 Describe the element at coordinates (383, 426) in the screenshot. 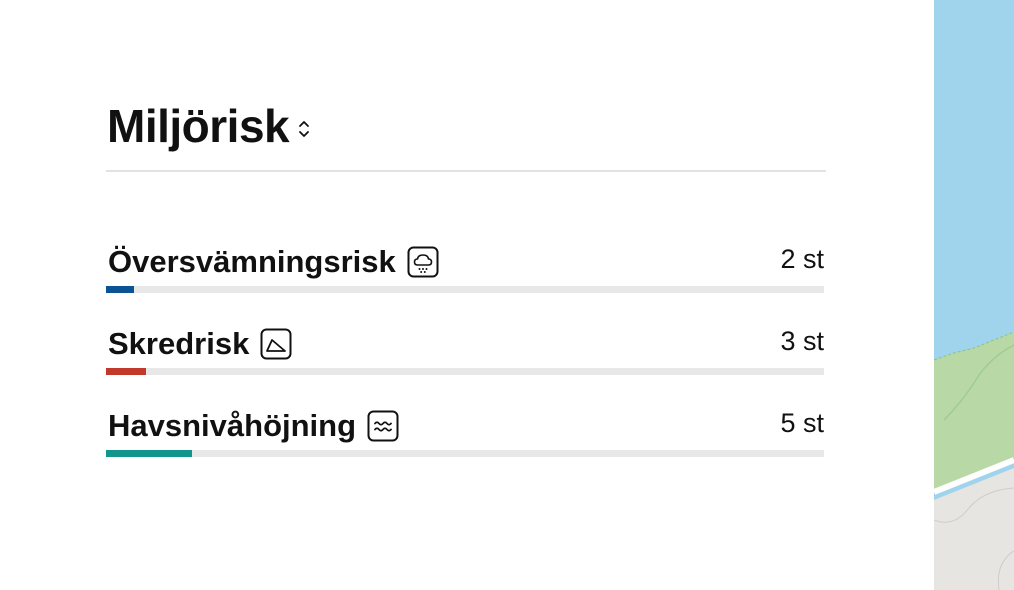

I see `waves-icon` at that location.